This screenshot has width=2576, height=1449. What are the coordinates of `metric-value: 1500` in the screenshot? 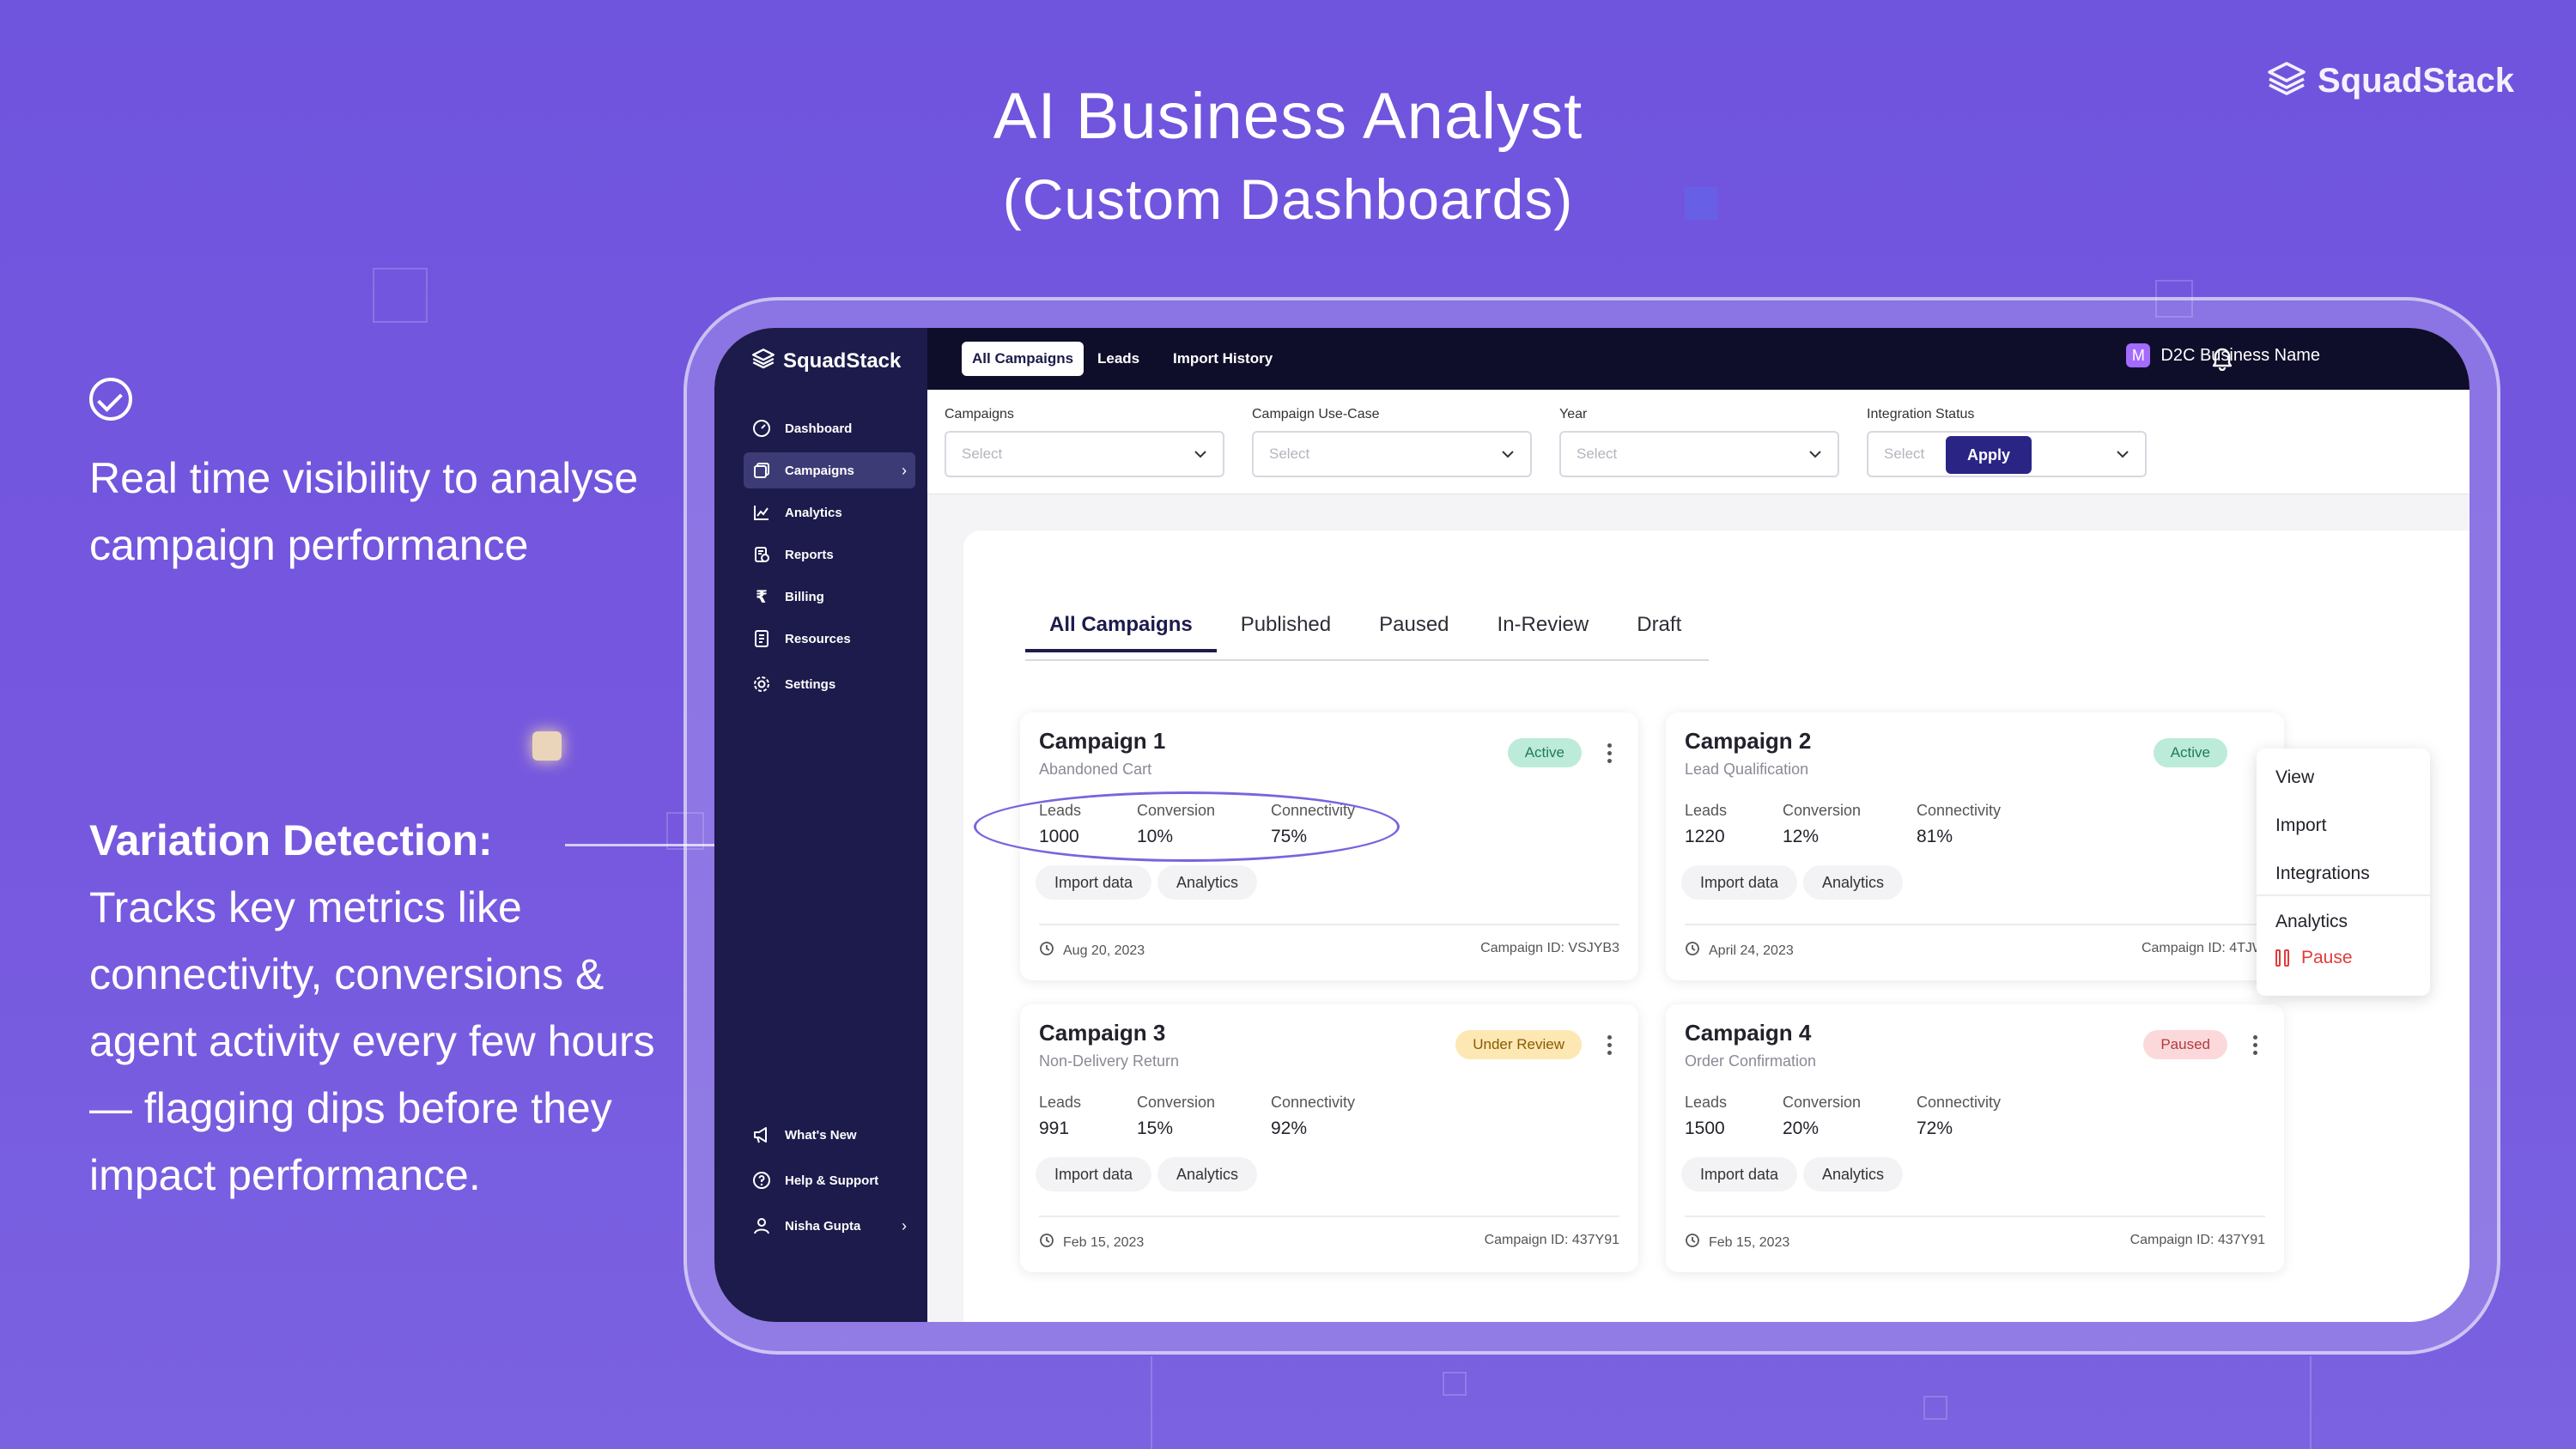 It's located at (1705, 1128).